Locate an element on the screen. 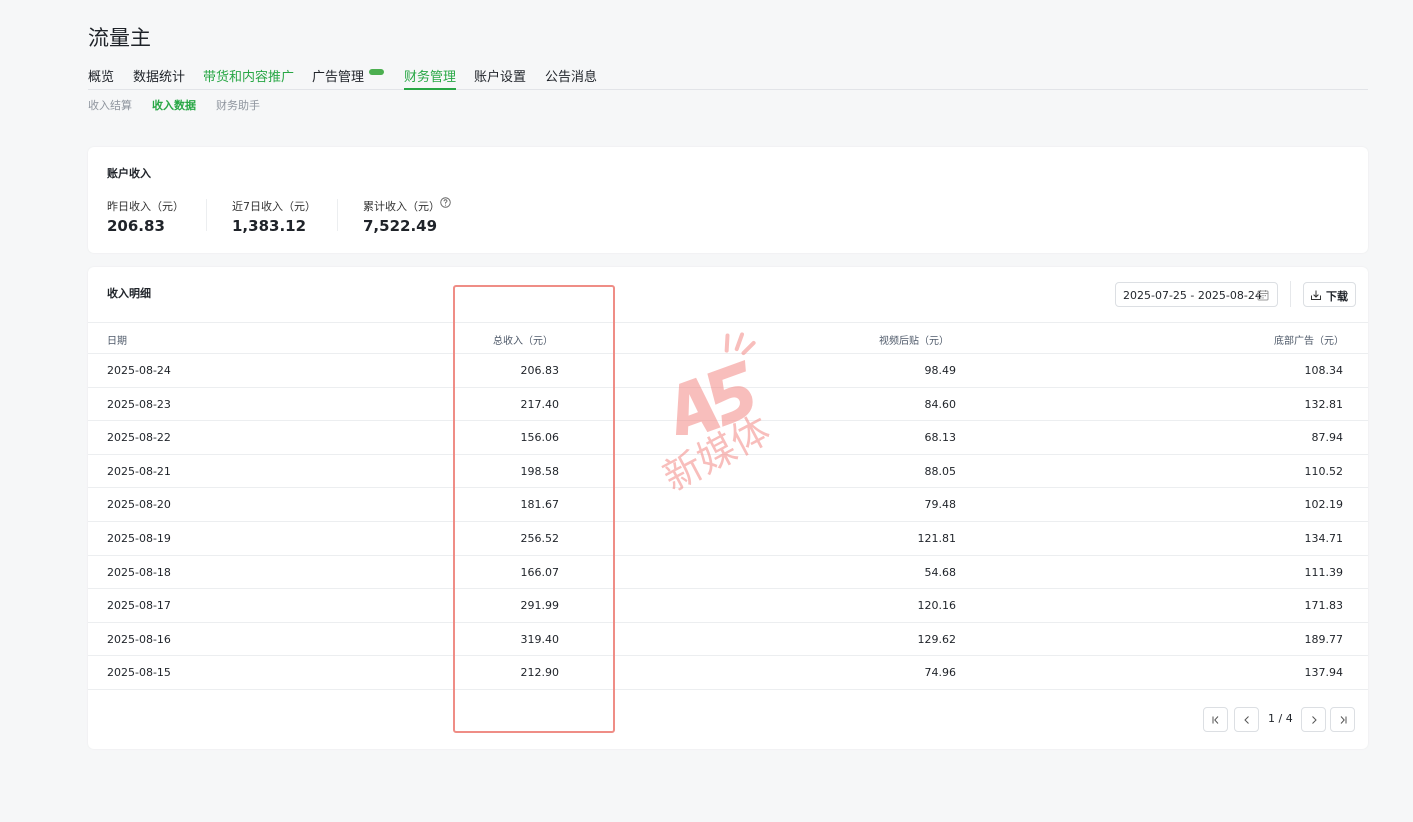 The width and height of the screenshot is (1413, 822). row-bottom-ad: 134.71 is located at coordinates (1324, 538).